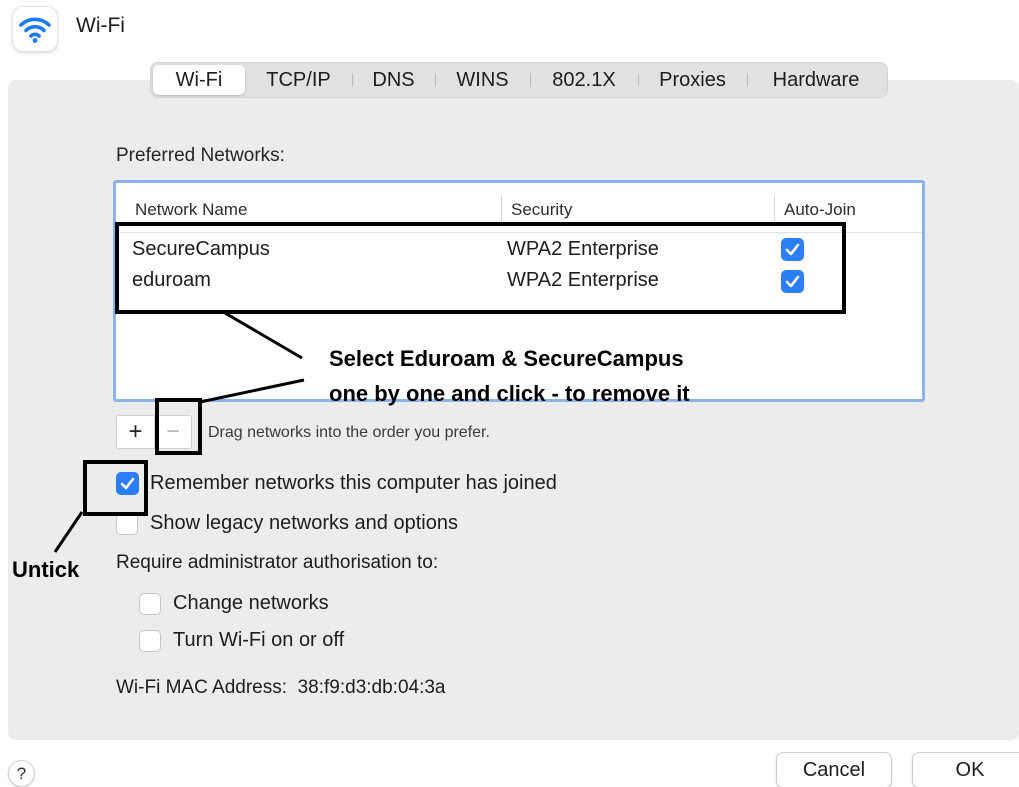 This screenshot has width=1019, height=787. What do you see at coordinates (259, 640) in the screenshot?
I see `toggle-wifi-label: Turn Wi-Fi on or off` at bounding box center [259, 640].